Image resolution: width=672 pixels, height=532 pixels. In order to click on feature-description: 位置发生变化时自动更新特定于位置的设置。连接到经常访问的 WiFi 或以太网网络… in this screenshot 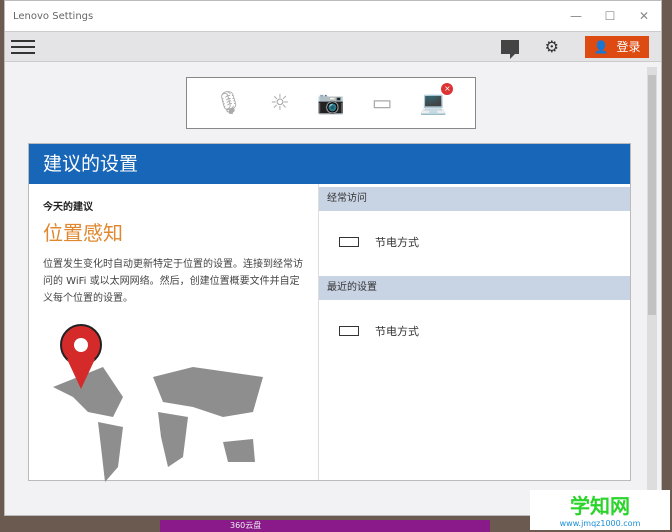, I will do `click(173, 281)`.